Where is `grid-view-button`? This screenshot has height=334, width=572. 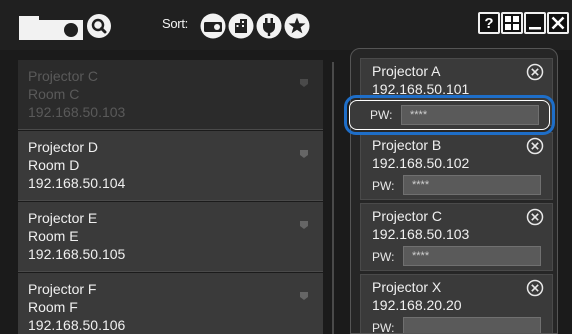
grid-view-button is located at coordinates (512, 23).